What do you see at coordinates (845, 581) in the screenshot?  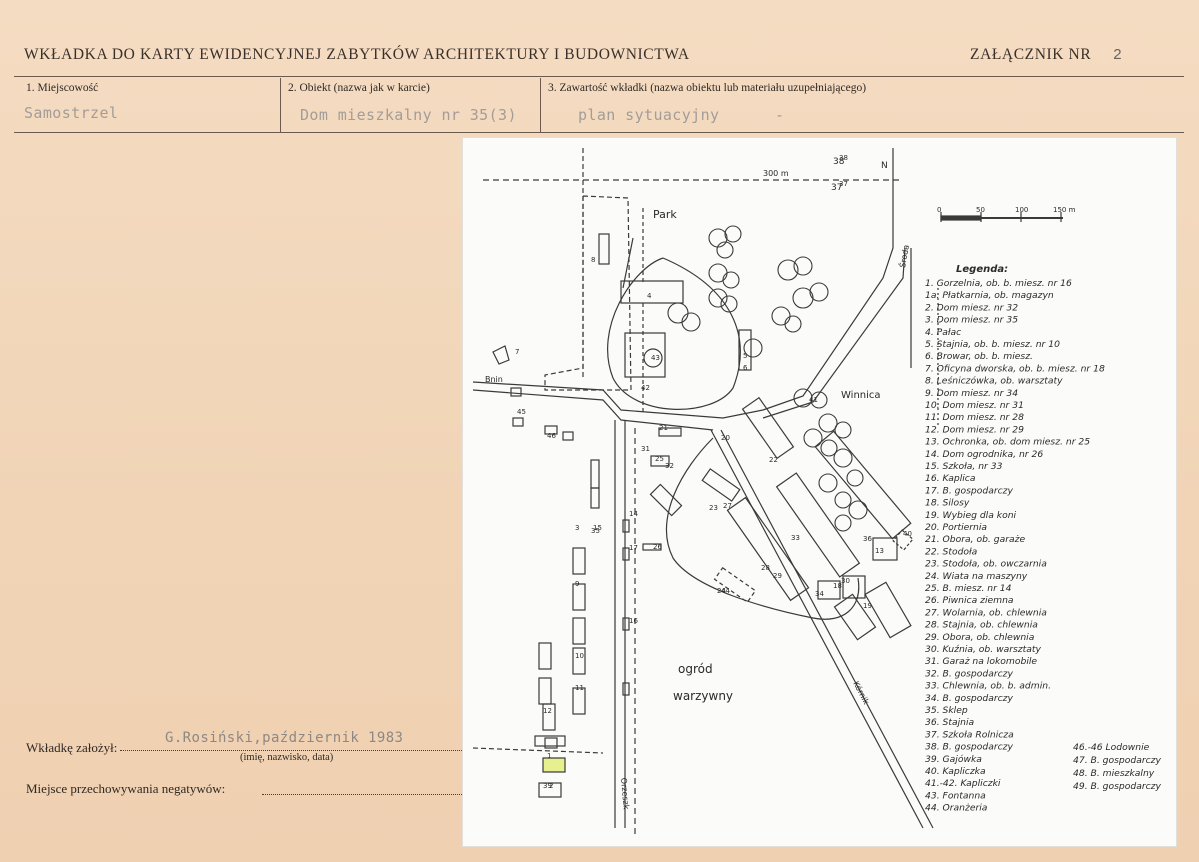 I see `building-number: 30` at bounding box center [845, 581].